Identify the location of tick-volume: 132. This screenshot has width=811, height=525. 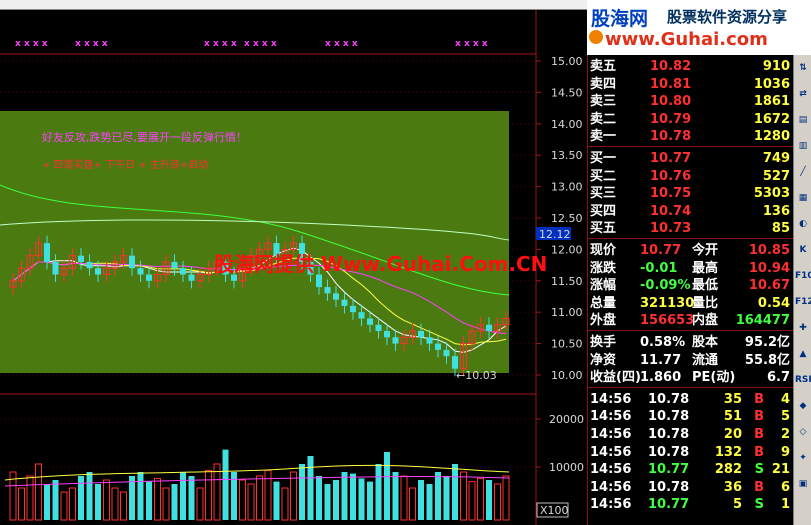
(728, 452).